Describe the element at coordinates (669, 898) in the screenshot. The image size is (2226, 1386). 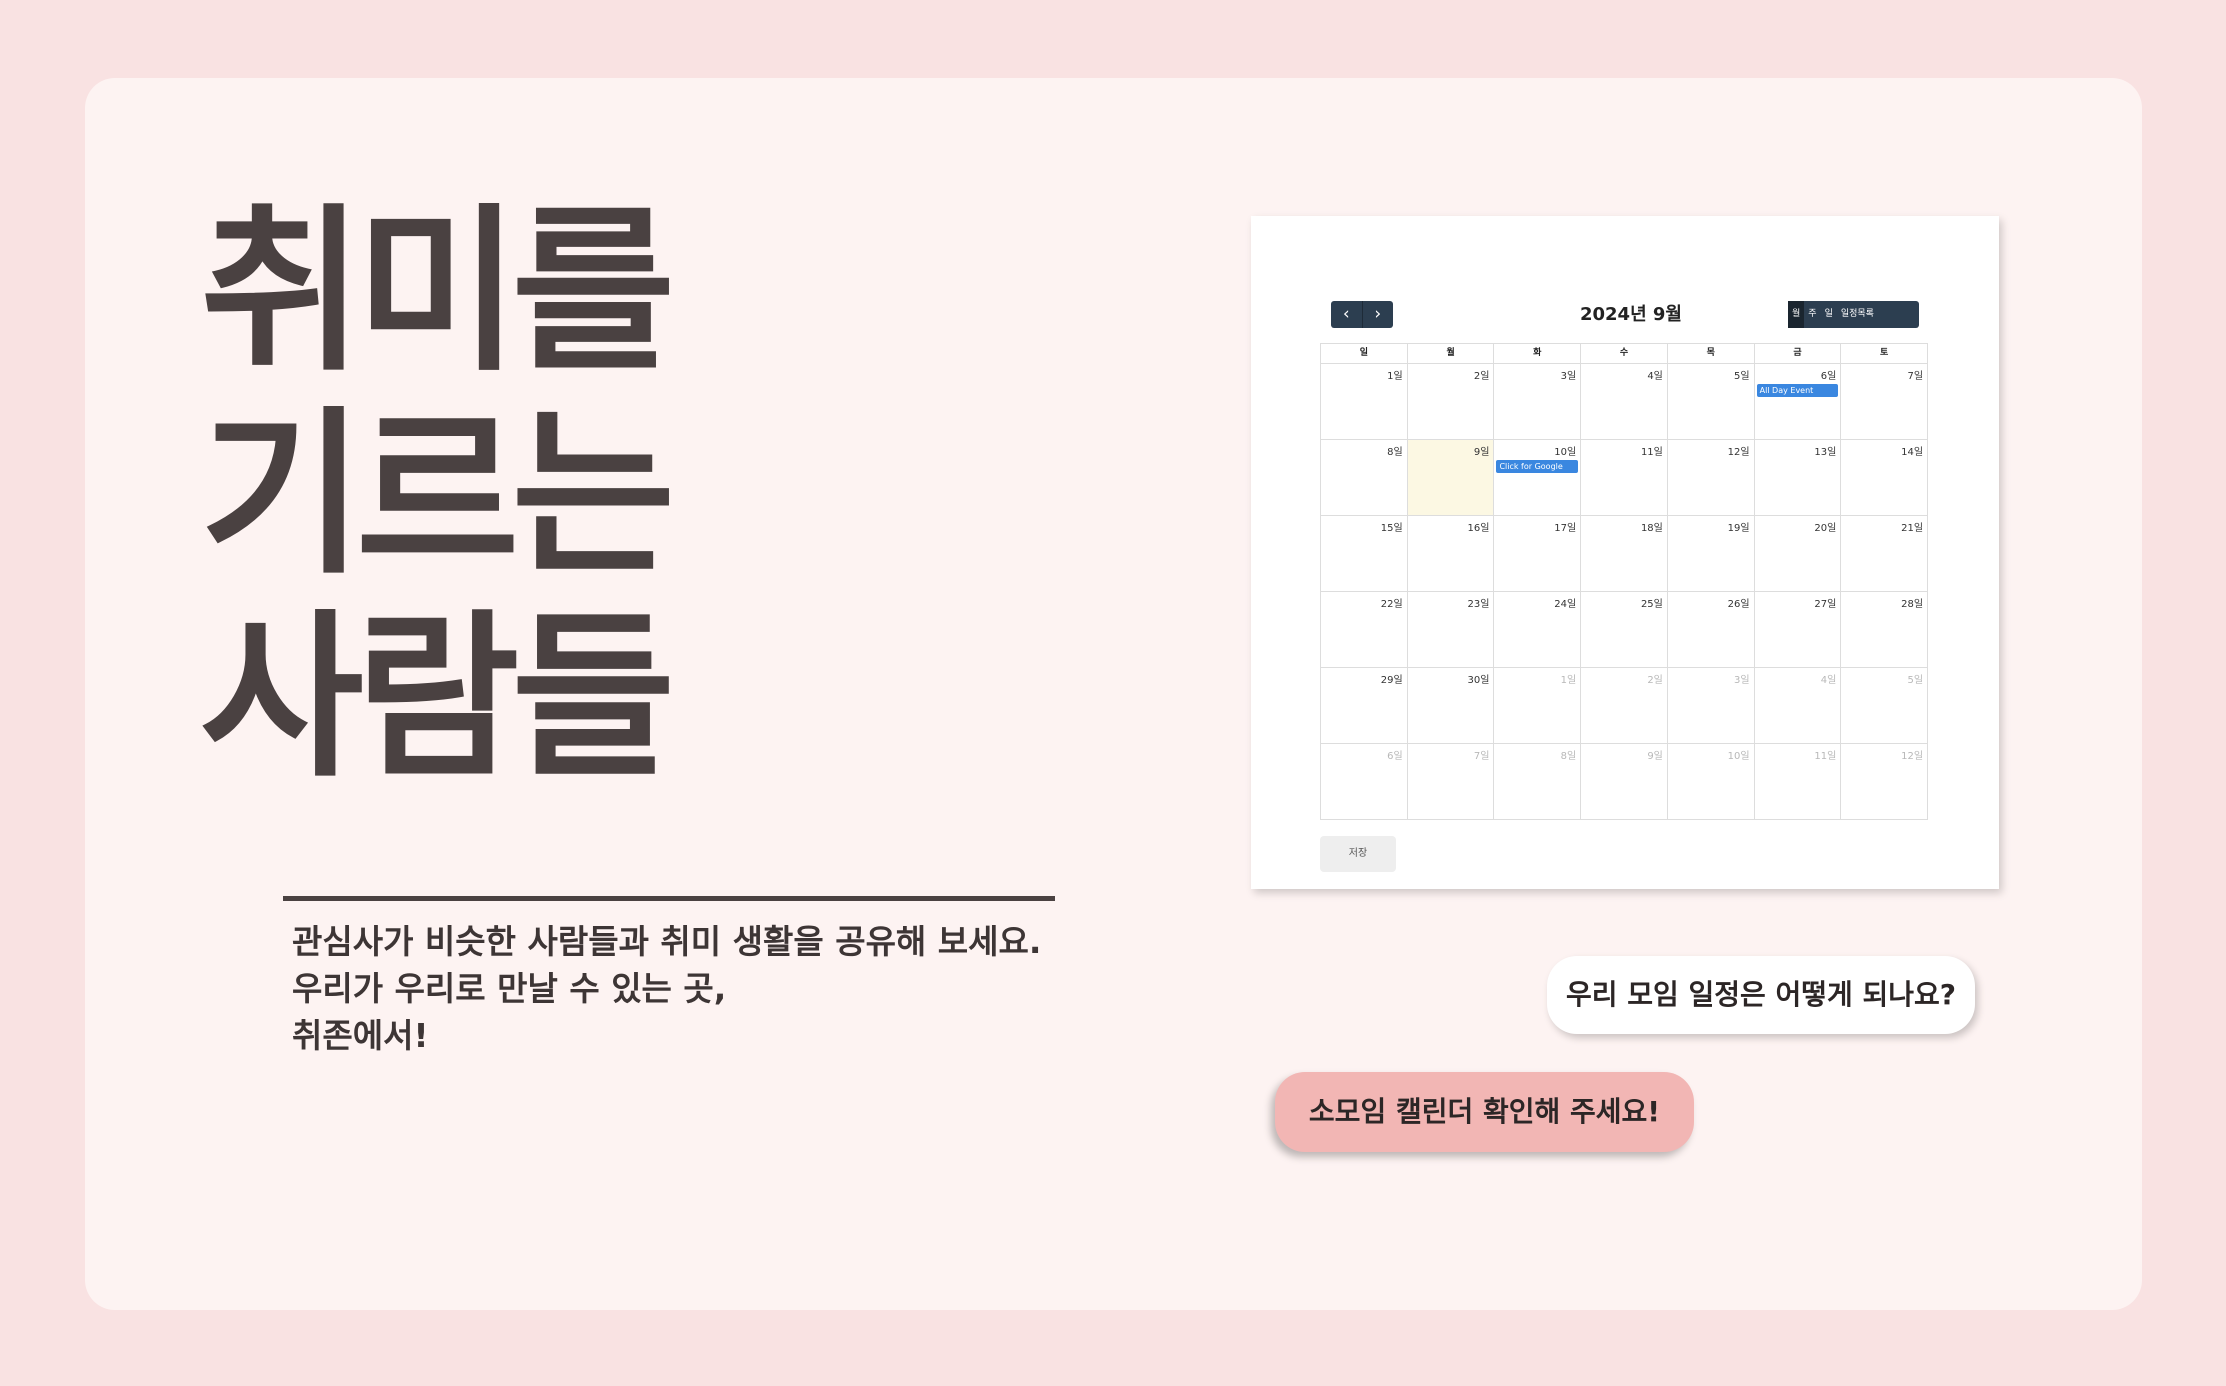
I see `divider` at that location.